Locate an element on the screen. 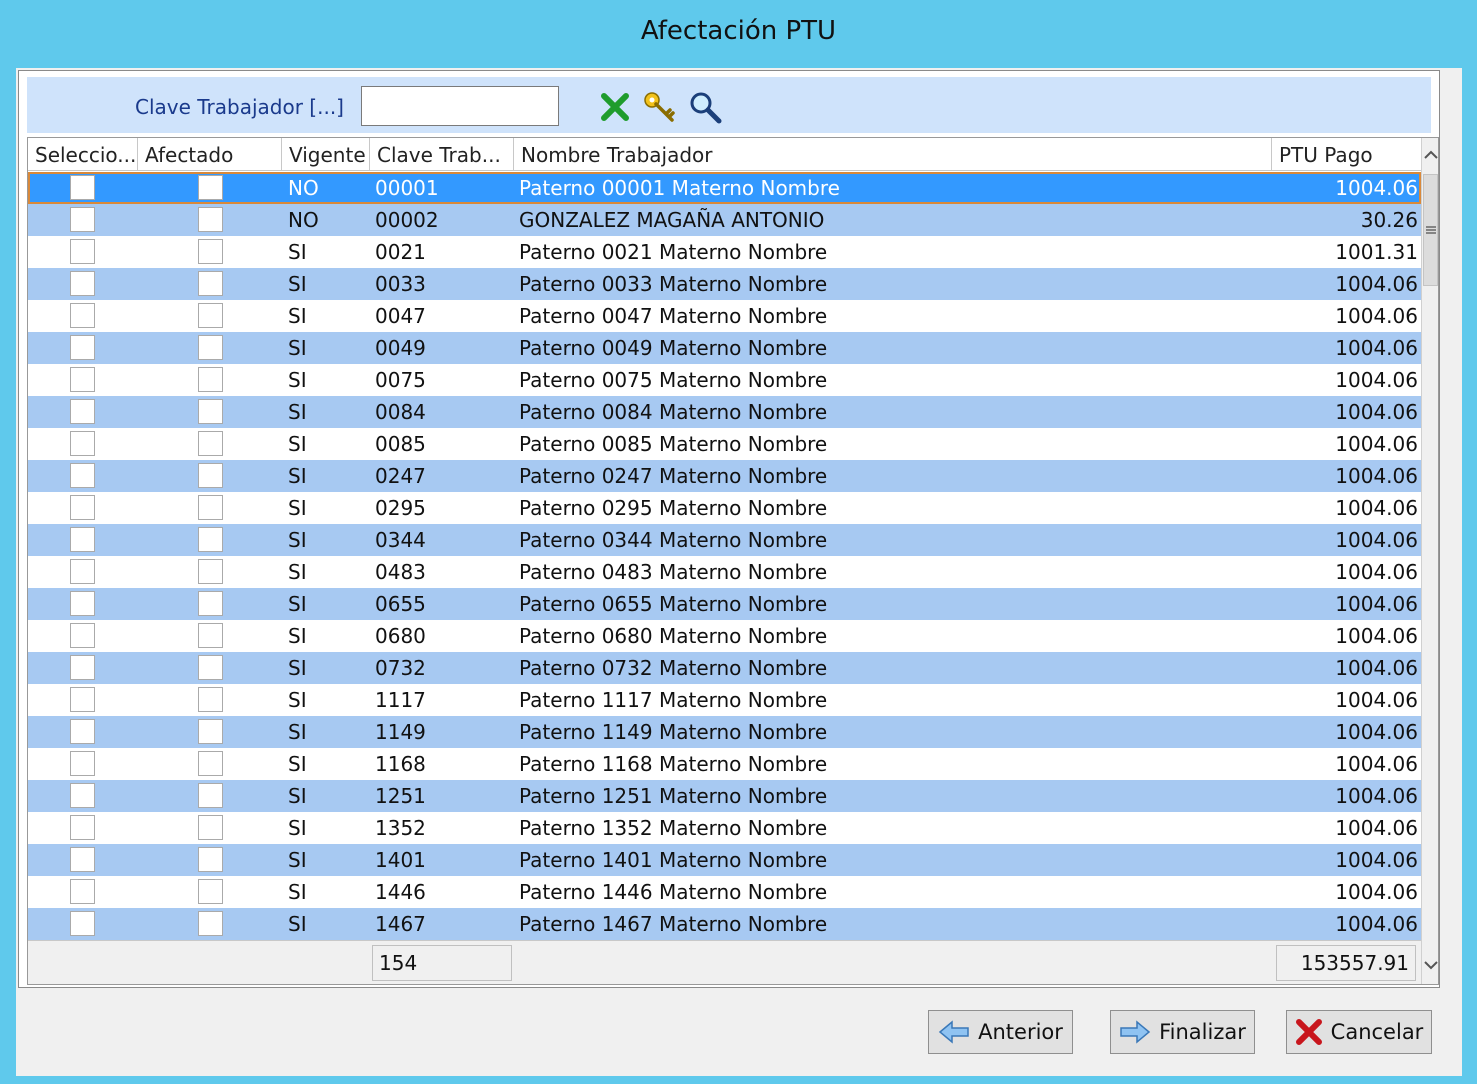 The image size is (1477, 1084). scroll-down-button is located at coordinates (1430, 965).